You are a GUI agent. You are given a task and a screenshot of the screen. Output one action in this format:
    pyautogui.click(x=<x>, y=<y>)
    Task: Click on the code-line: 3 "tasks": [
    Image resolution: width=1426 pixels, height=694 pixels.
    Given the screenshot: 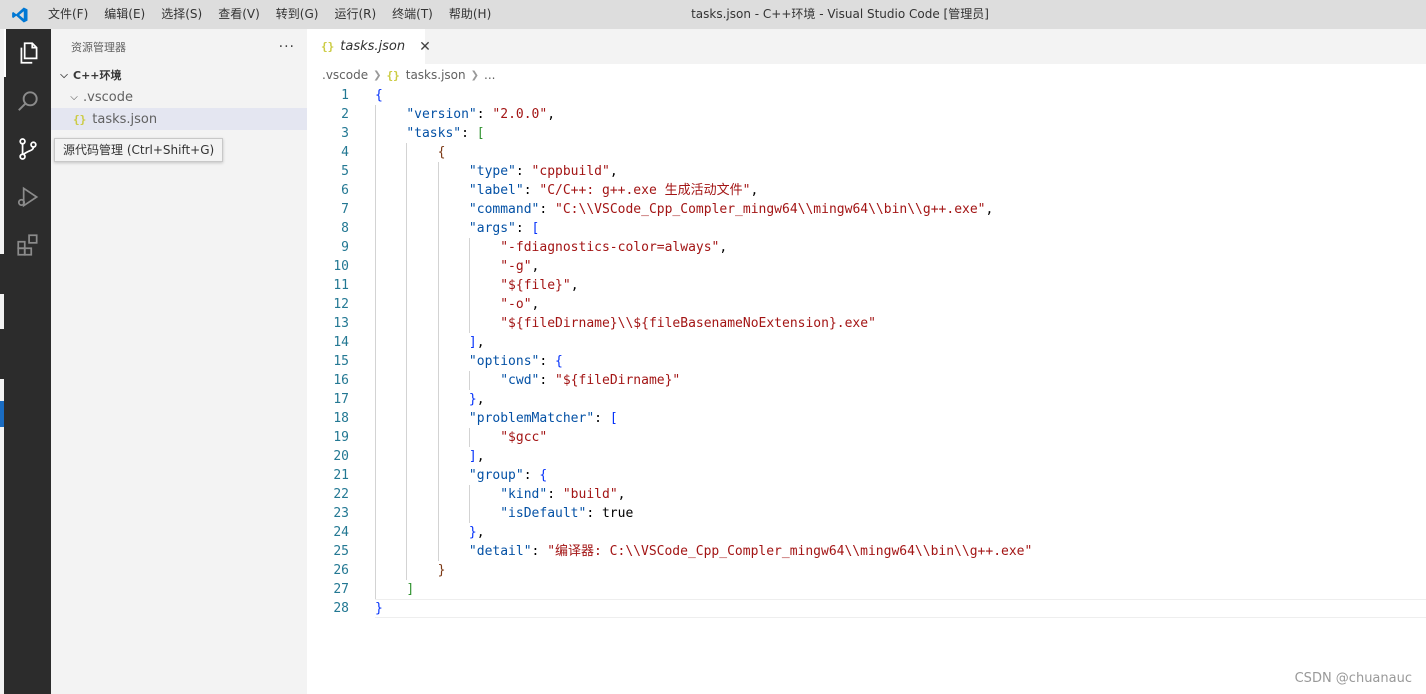 What is the action you would take?
    pyautogui.click(x=866, y=133)
    